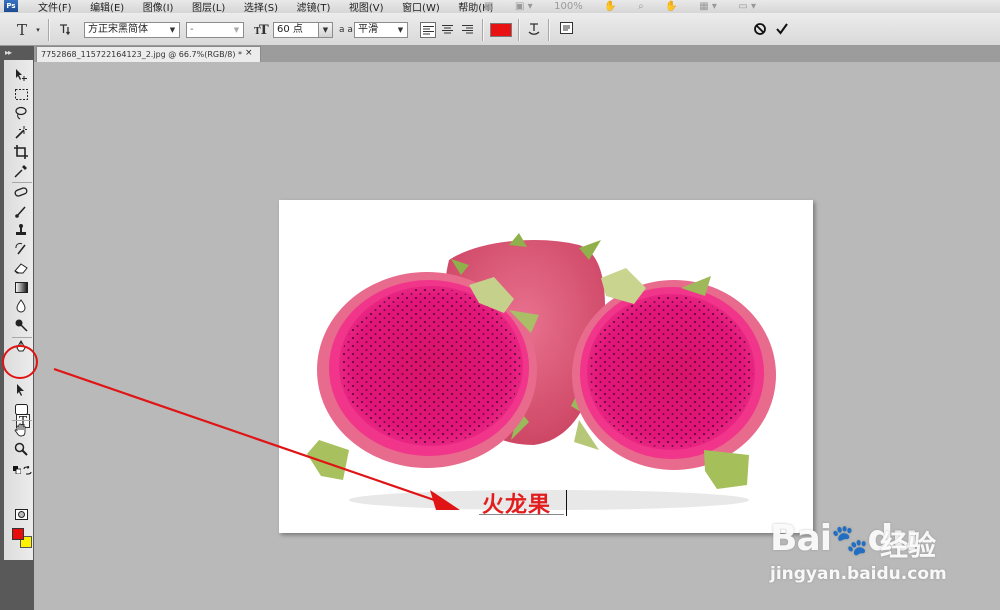  I want to click on quick-mask-icon, so click(21, 514).